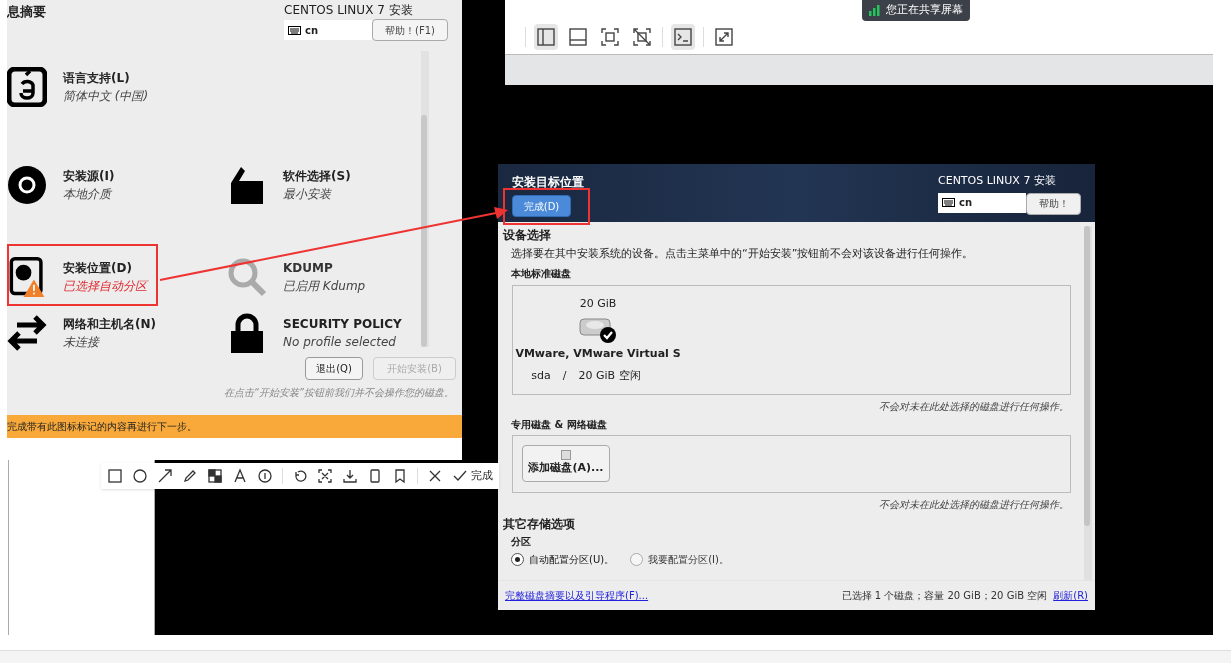  I want to click on radio-option: 我要配置分区(I)。, so click(679, 559).